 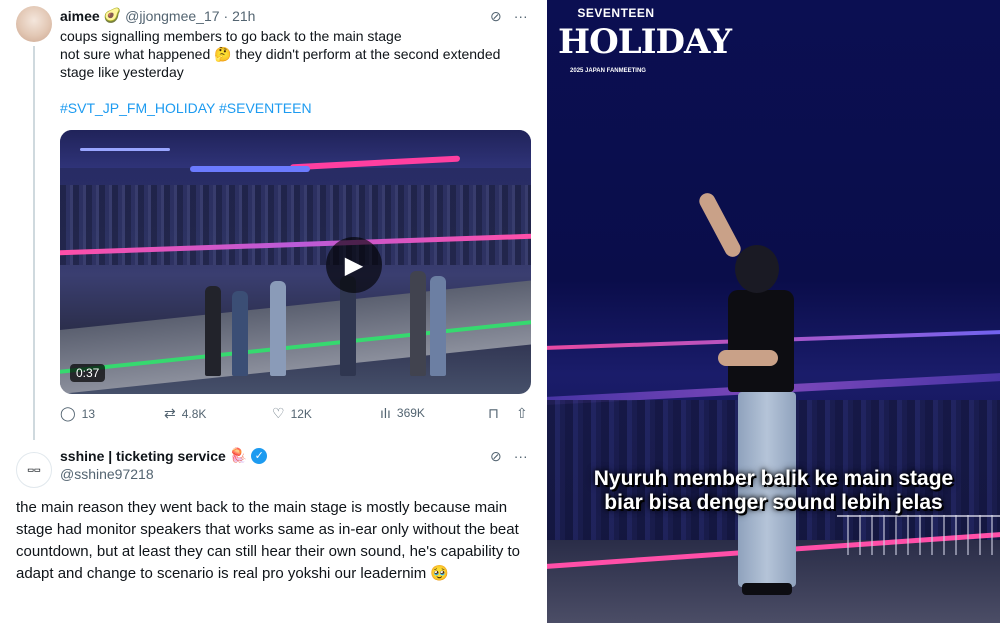 I want to click on logo-sub-text: 2025 JAPAN FANMEETING, so click(x=608, y=71).